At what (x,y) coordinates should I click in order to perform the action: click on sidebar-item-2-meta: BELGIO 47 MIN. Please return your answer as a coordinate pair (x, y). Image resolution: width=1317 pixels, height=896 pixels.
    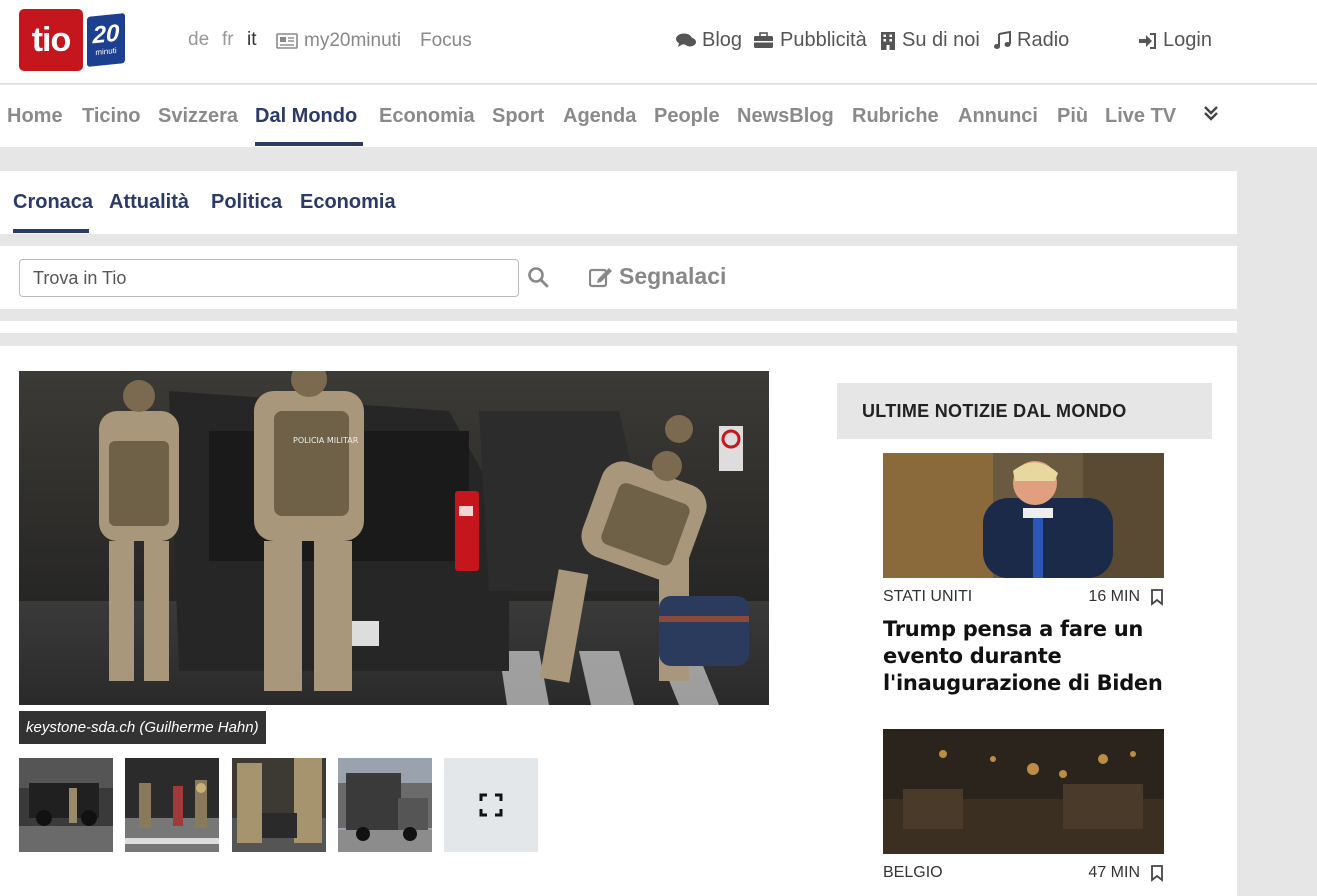
    Looking at the image, I should click on (1023, 873).